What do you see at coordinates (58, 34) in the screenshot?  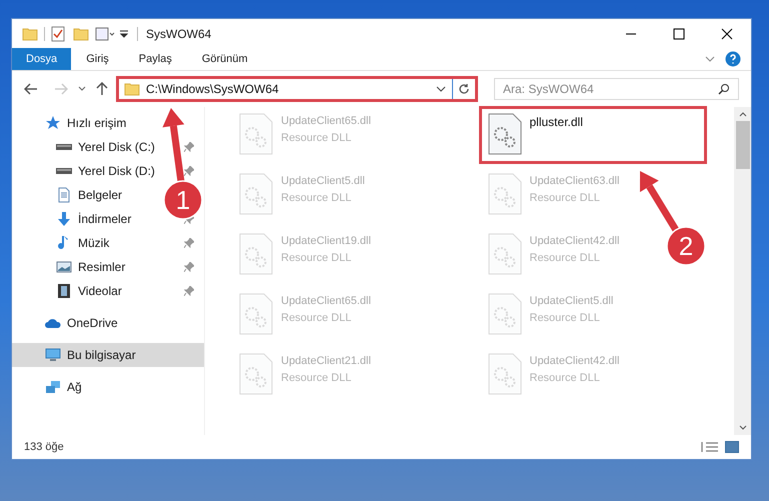 I see `checklist-icon` at bounding box center [58, 34].